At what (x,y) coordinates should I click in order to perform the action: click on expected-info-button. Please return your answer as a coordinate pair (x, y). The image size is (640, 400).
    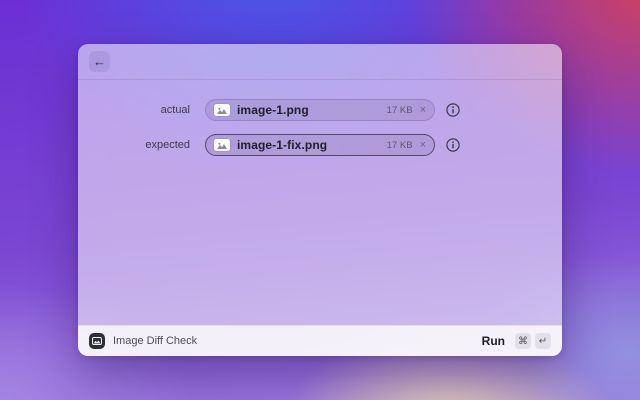
    Looking at the image, I should click on (452, 145).